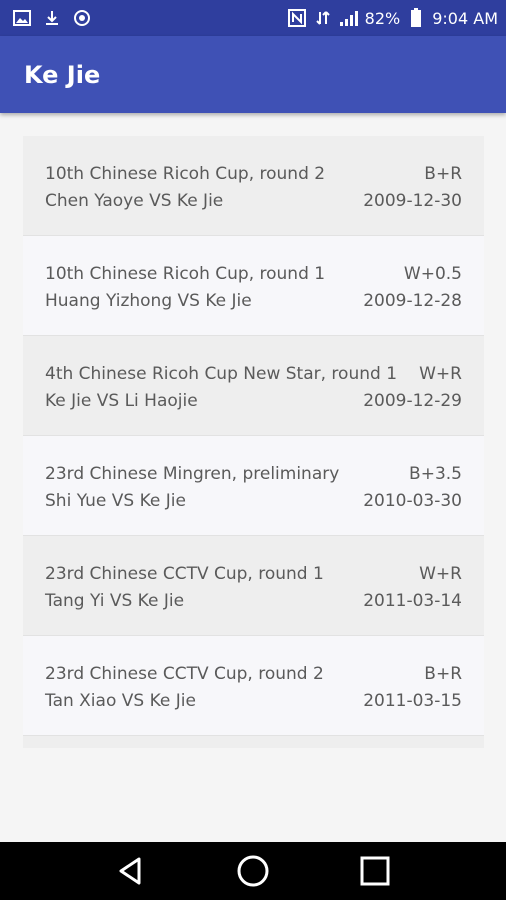 Image resolution: width=506 pixels, height=900 pixels. I want to click on event-name: 4th Chinese Ricoh Cup New Star, round 1, so click(221, 373).